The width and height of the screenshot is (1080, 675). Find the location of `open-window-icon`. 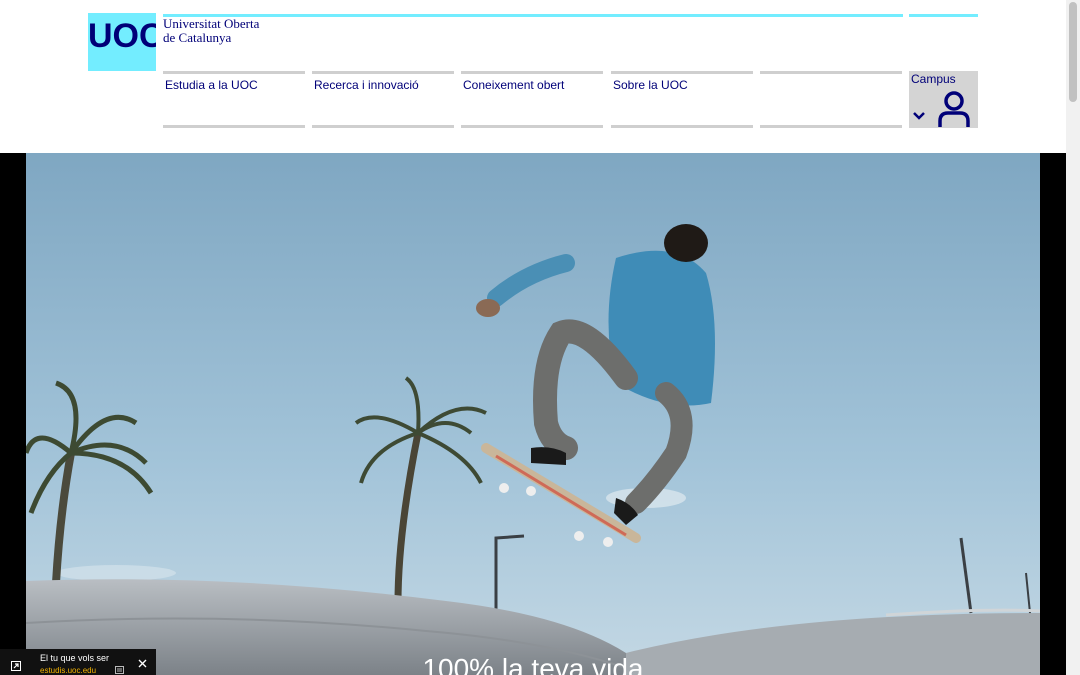

open-window-icon is located at coordinates (119, 670).